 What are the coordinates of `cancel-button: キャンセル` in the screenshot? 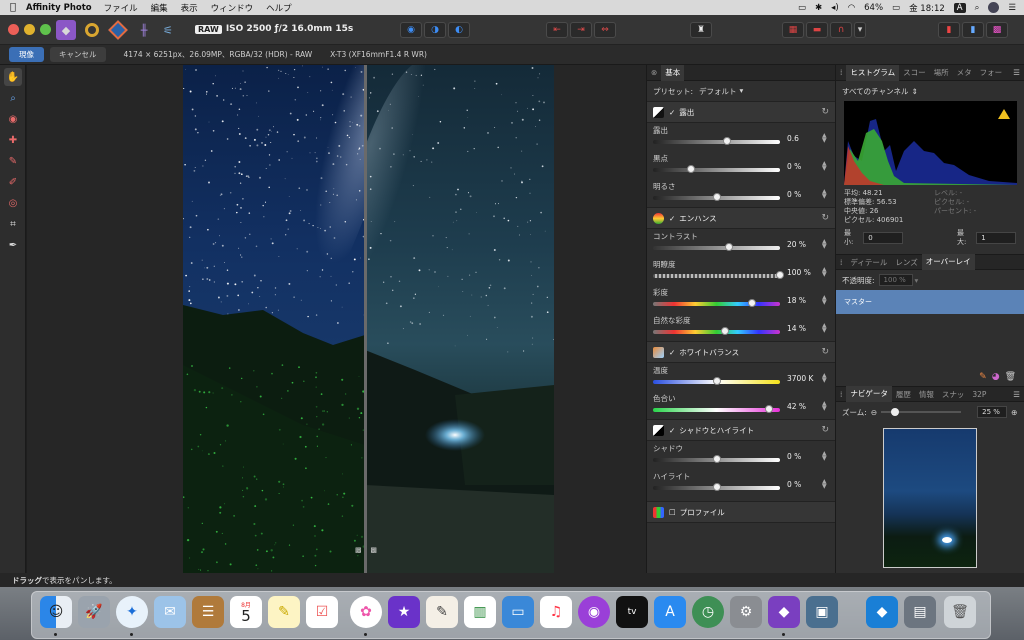 It's located at (78, 54).